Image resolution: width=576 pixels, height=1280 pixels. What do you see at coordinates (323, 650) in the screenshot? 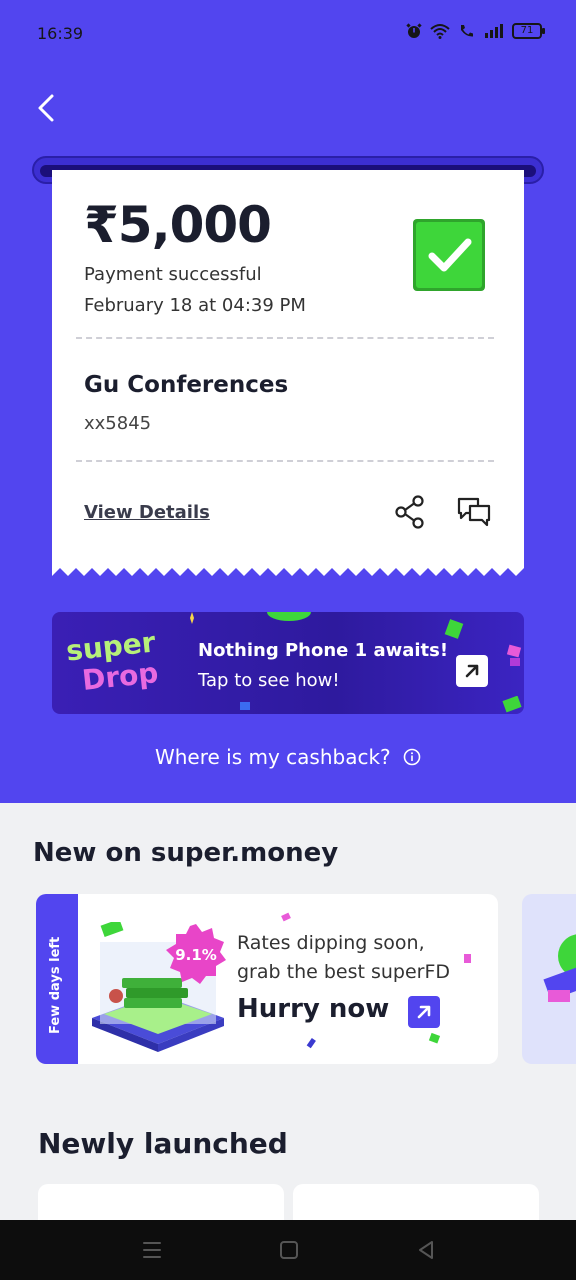
I see `banner-title: Nothing Phone 1 awaits!` at bounding box center [323, 650].